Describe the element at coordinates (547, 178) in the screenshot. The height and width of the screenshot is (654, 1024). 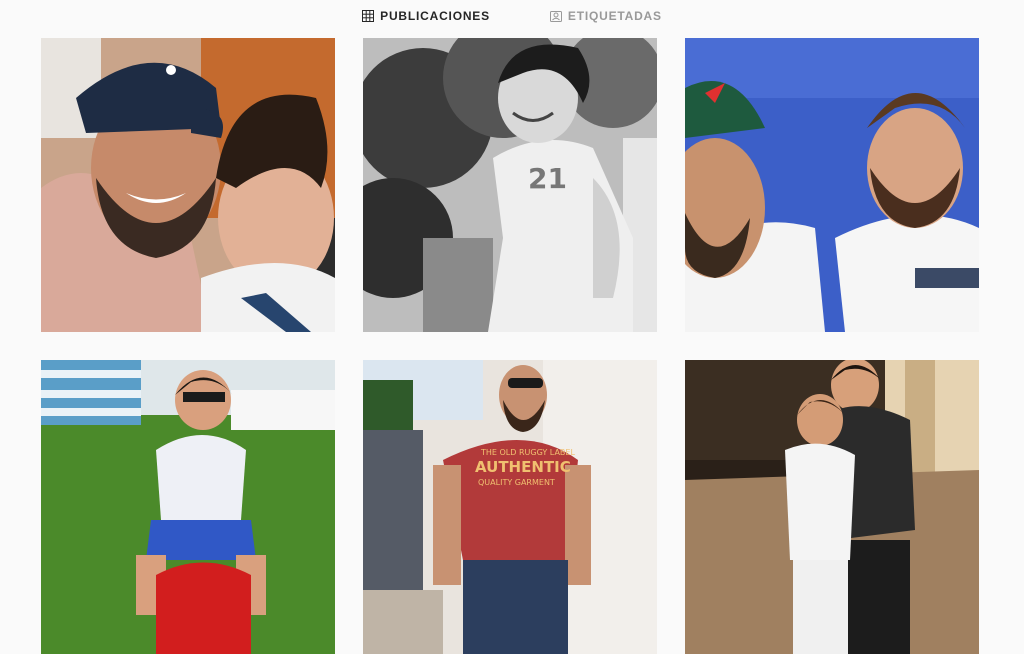
I see `svg-text: 21` at that location.